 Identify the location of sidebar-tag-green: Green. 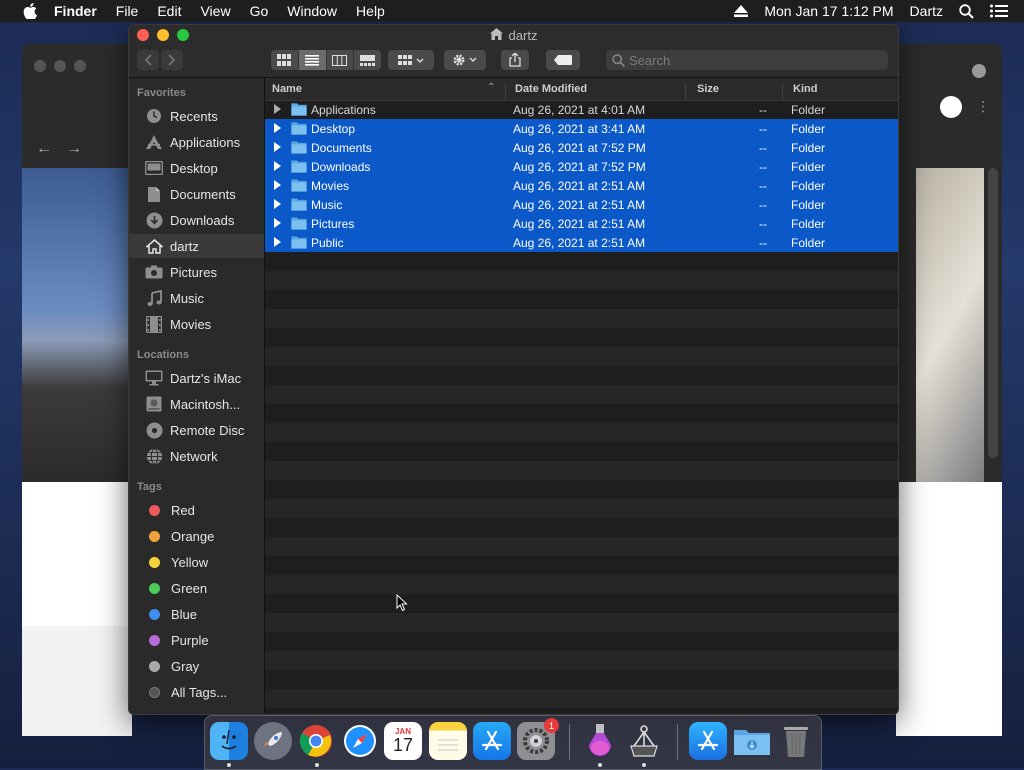
(196, 588).